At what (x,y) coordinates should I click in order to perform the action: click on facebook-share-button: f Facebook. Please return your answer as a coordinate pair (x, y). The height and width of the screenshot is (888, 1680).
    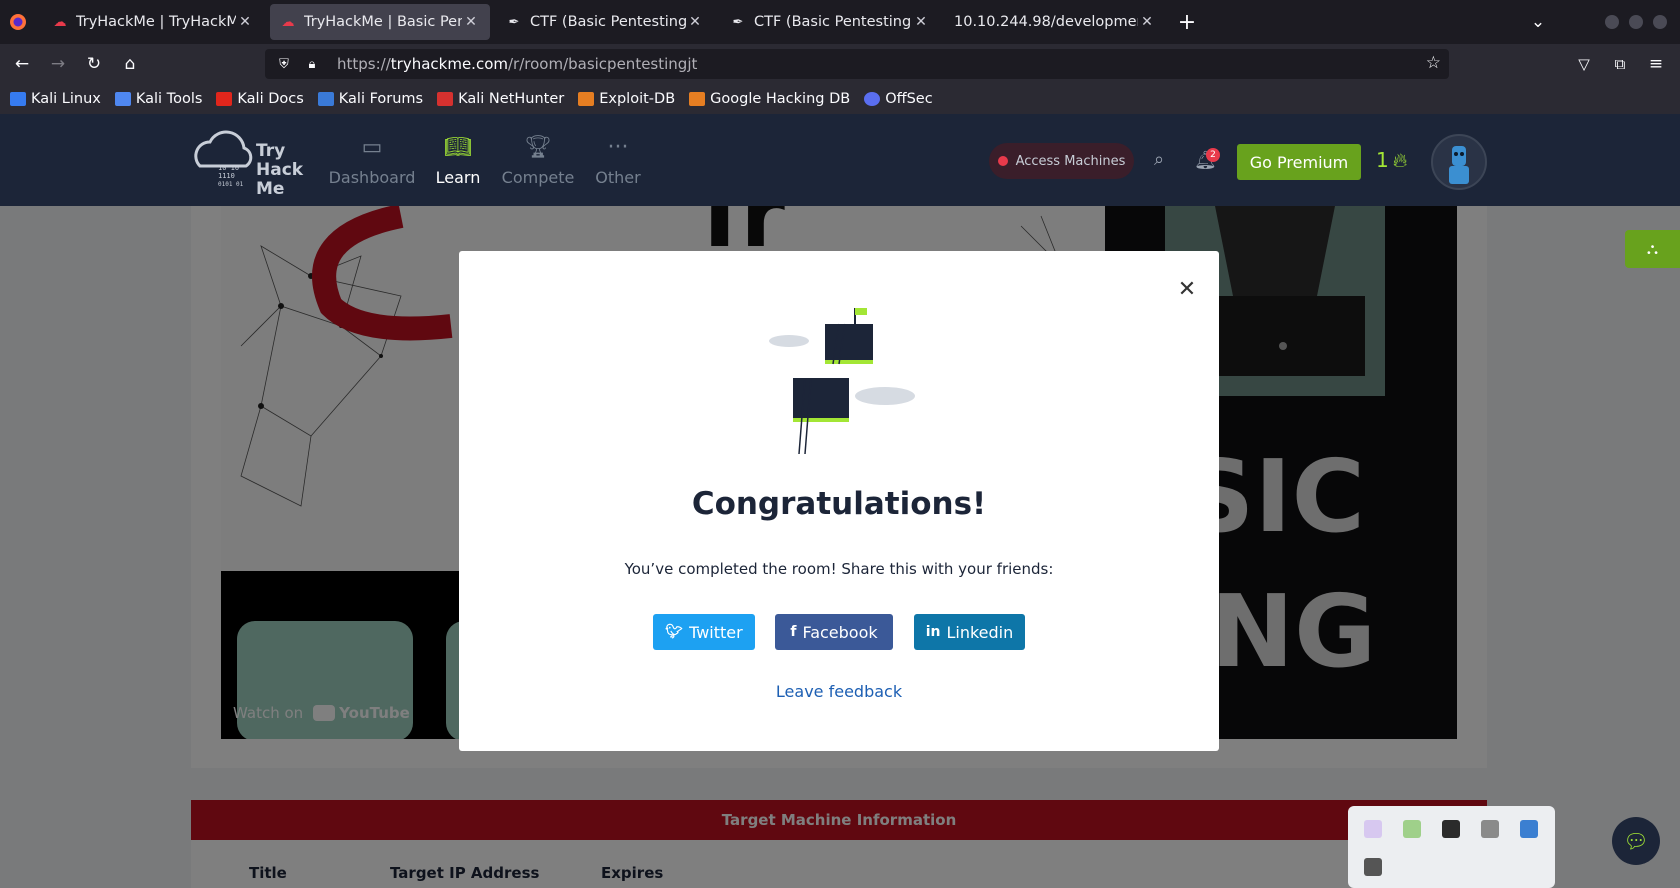
    Looking at the image, I should click on (834, 632).